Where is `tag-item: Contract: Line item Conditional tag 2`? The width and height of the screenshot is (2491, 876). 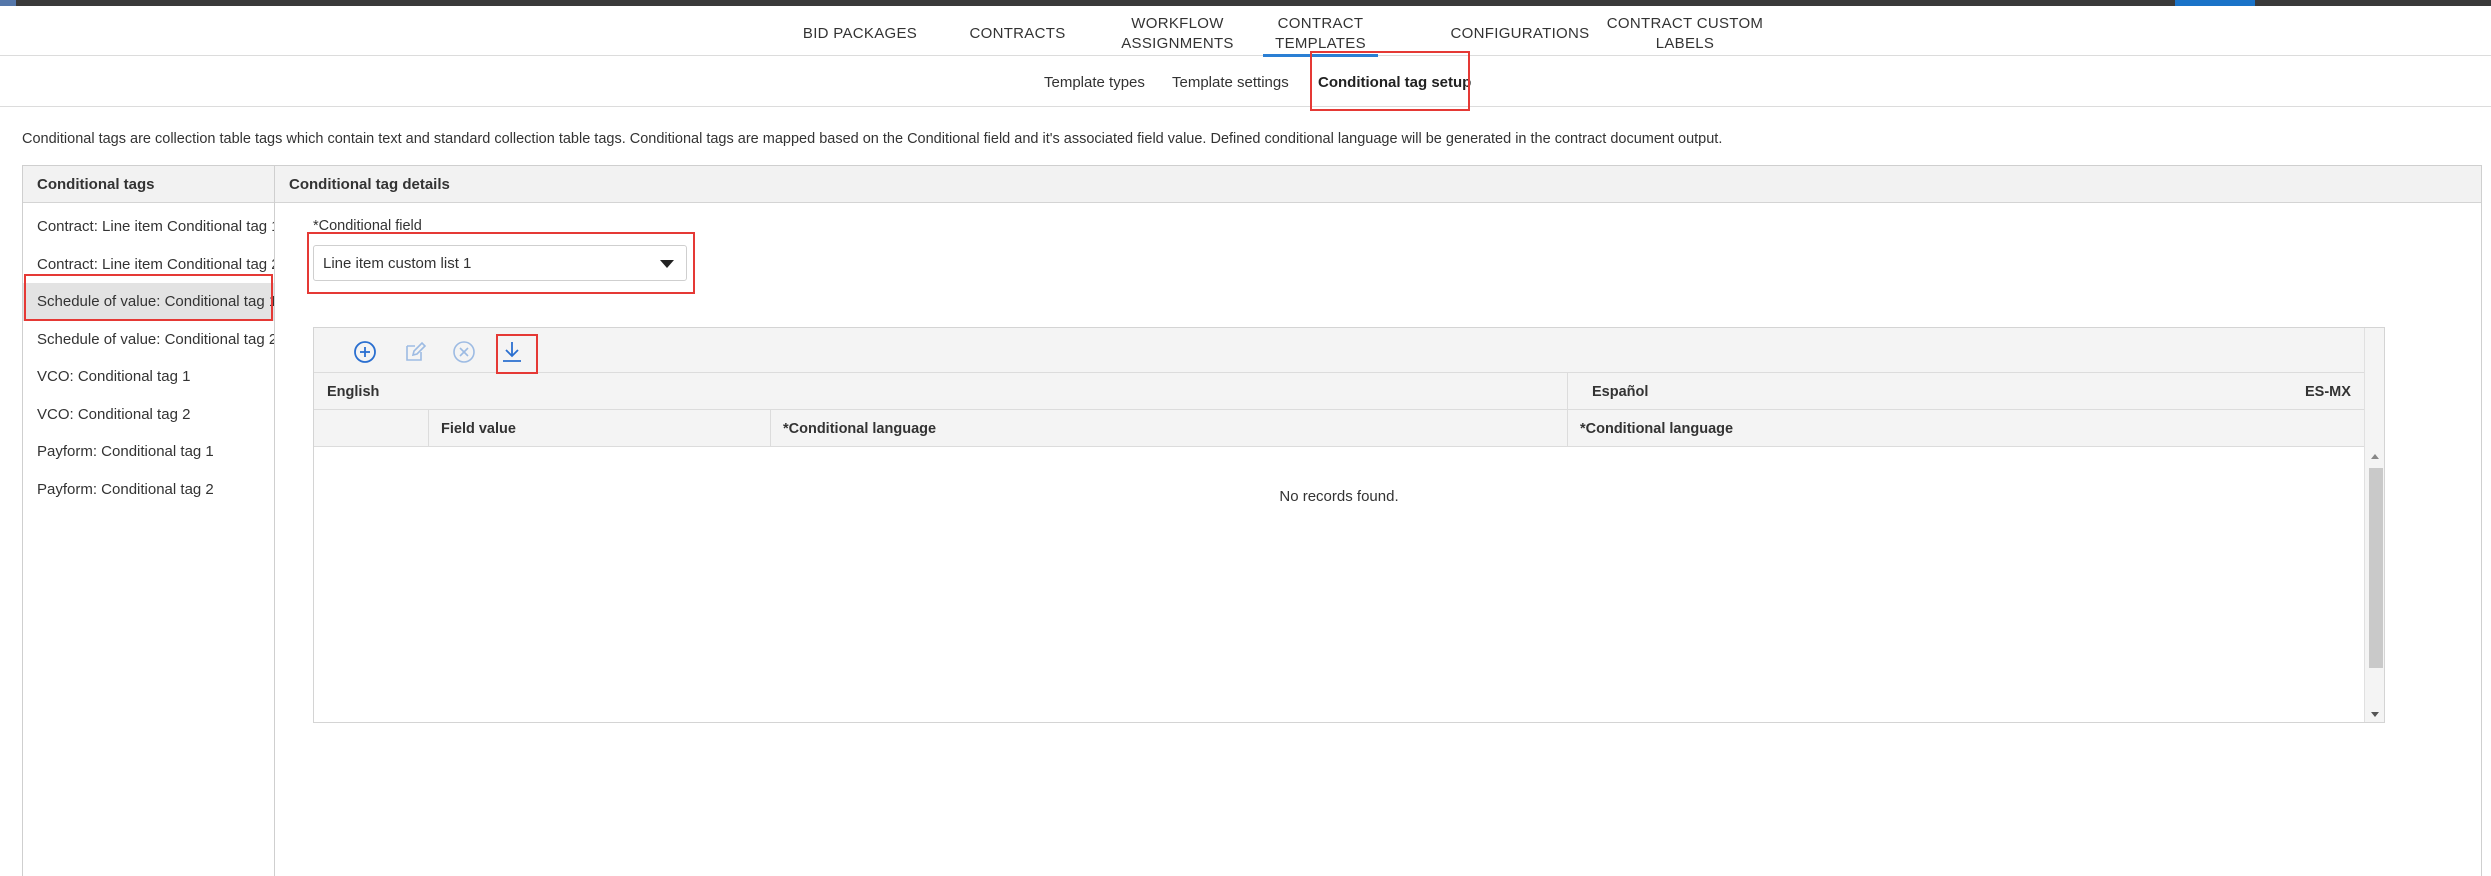 tag-item: Contract: Line item Conditional tag 2 is located at coordinates (148, 265).